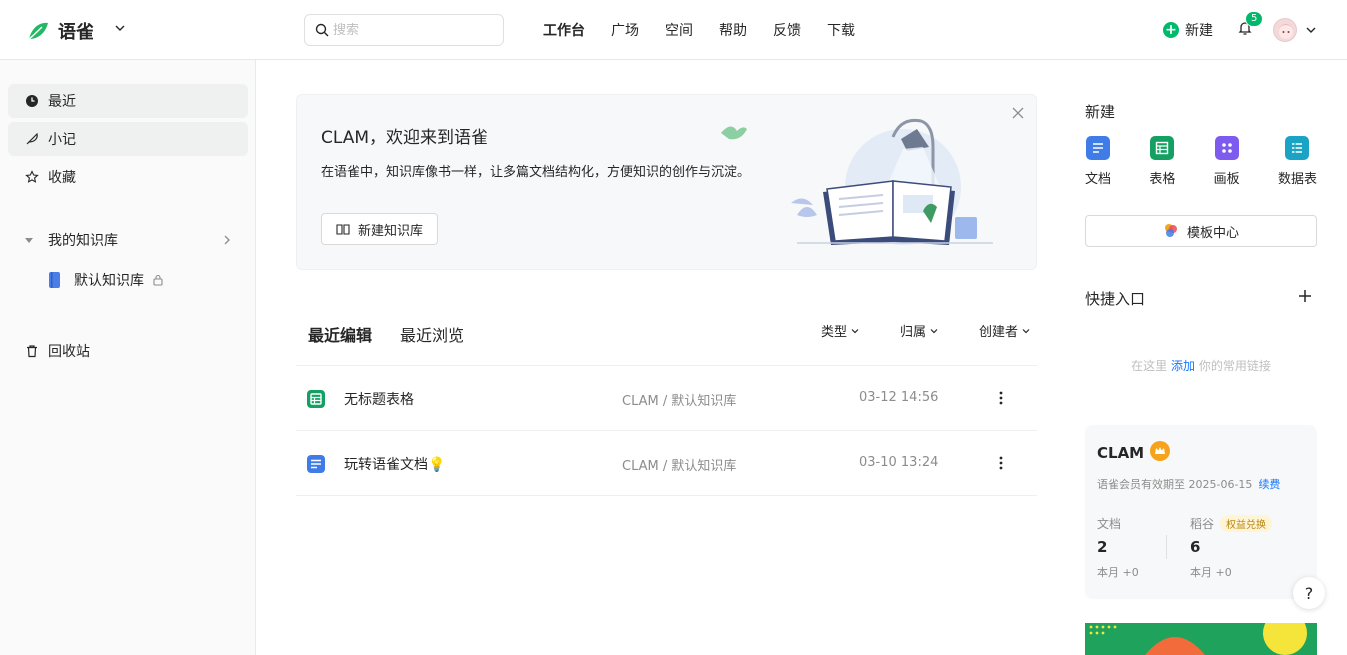  What do you see at coordinates (1231, 547) in the screenshot?
I see `stat-grain: 稻谷 权益兑换 6 本月 +0` at bounding box center [1231, 547].